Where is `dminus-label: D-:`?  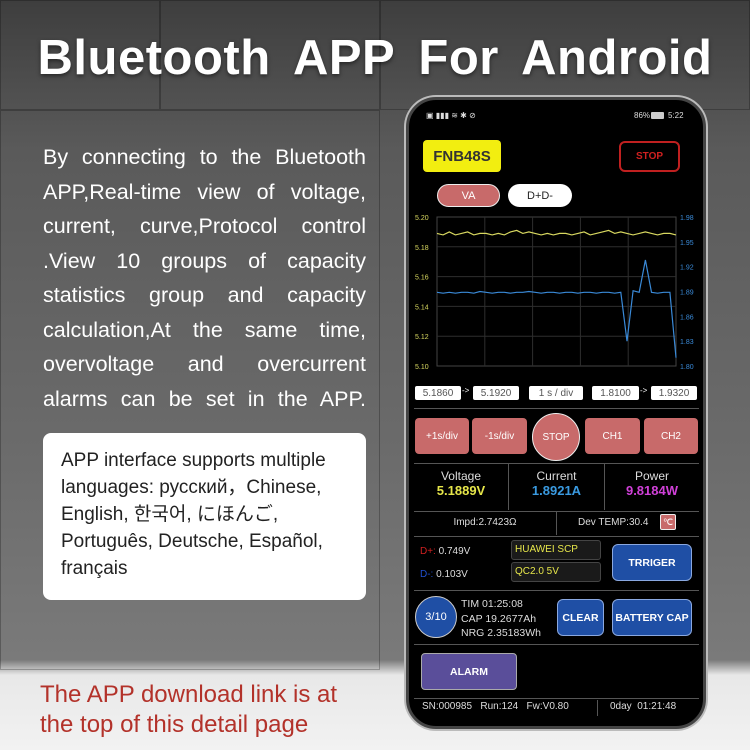 dminus-label: D-: is located at coordinates (427, 574).